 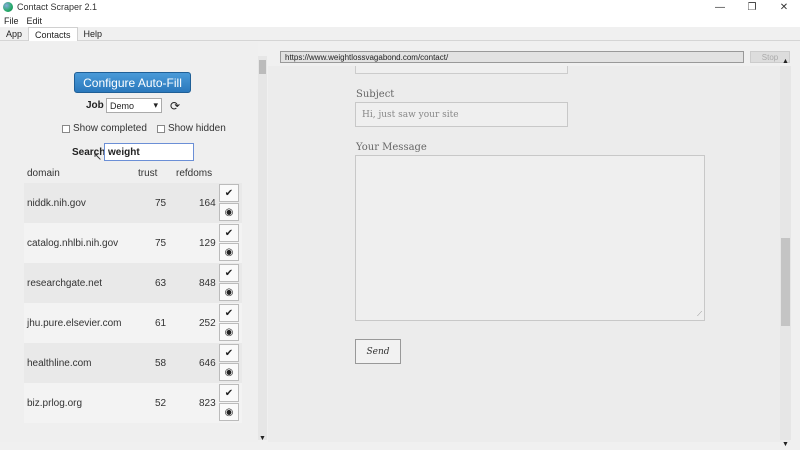 I want to click on chevron-down-icon: ▾, so click(x=155, y=105).